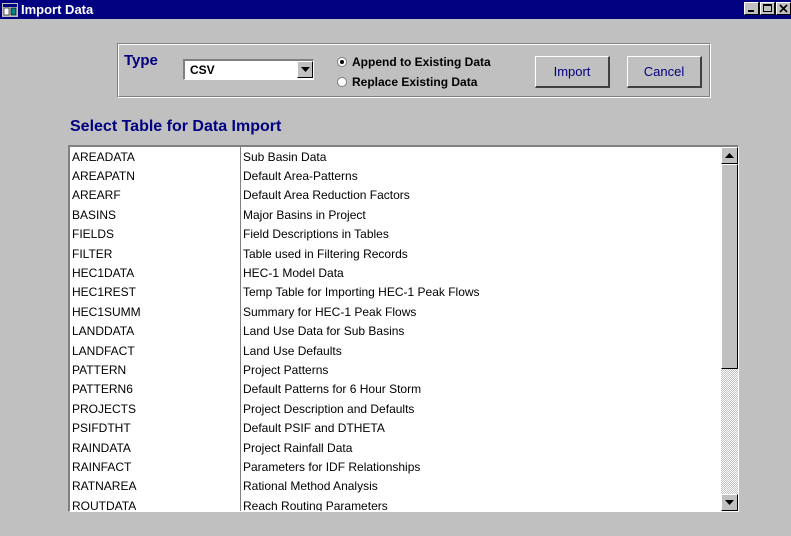 This screenshot has height=536, width=791. Describe the element at coordinates (324, 253) in the screenshot. I see `table-description-cell: Table used in Filtering Records` at that location.